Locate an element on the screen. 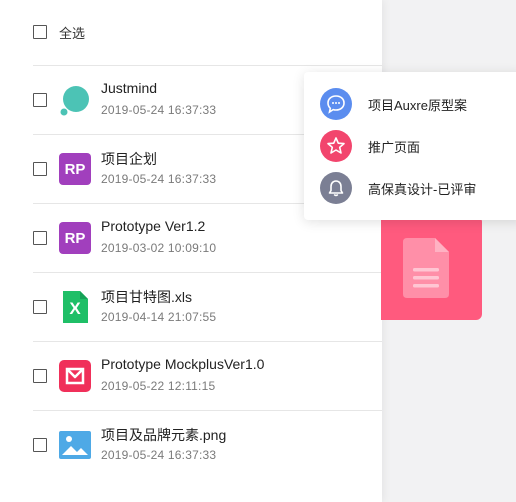  menu-item-auxre: 项目Auxre原型案 is located at coordinates (393, 104).